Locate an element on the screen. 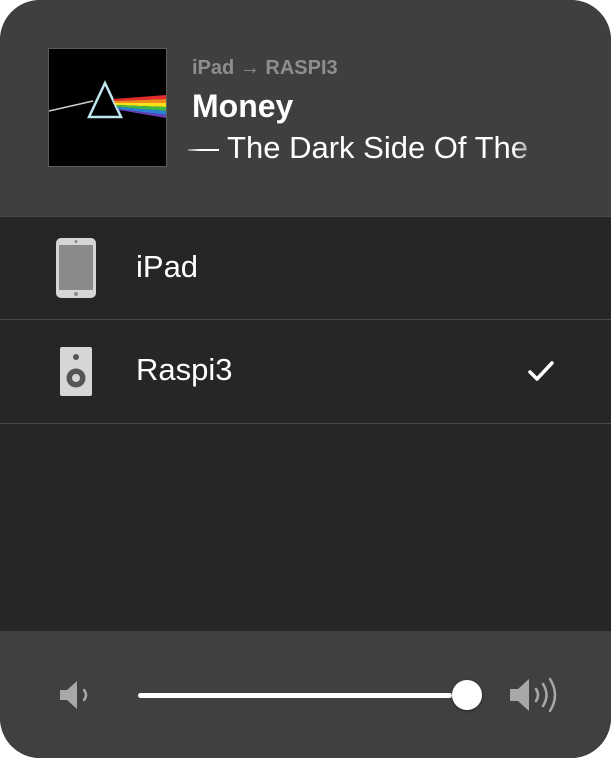  volume-slider is located at coordinates (311, 695).